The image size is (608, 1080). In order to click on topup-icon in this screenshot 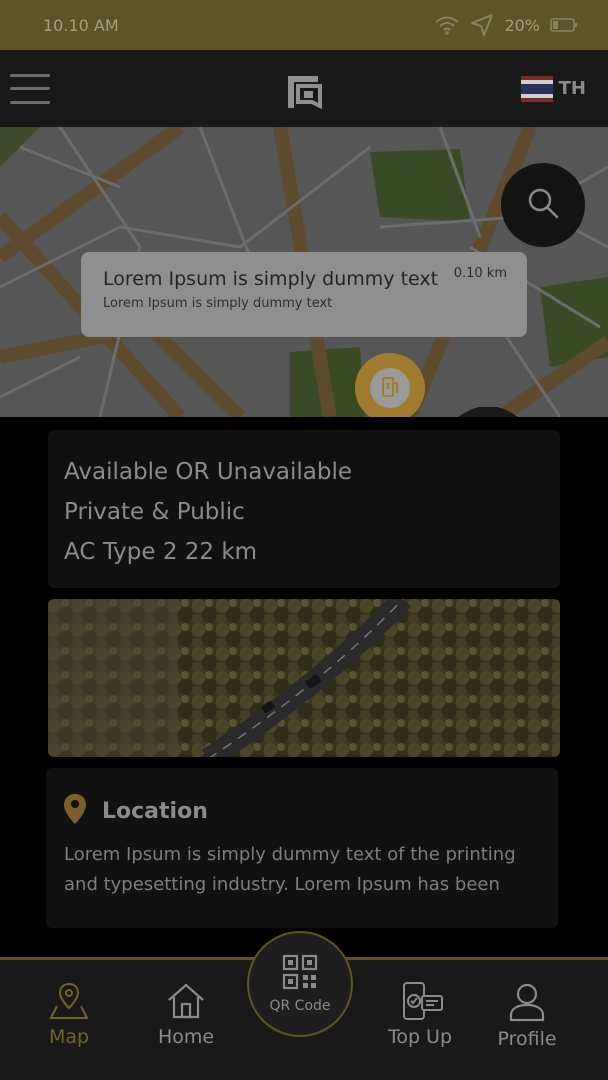, I will do `click(420, 1003)`.